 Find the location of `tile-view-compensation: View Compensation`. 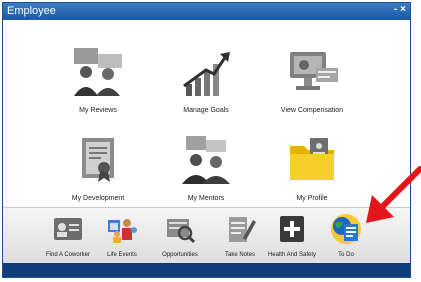

tile-view-compensation: View Compensation is located at coordinates (312, 80).